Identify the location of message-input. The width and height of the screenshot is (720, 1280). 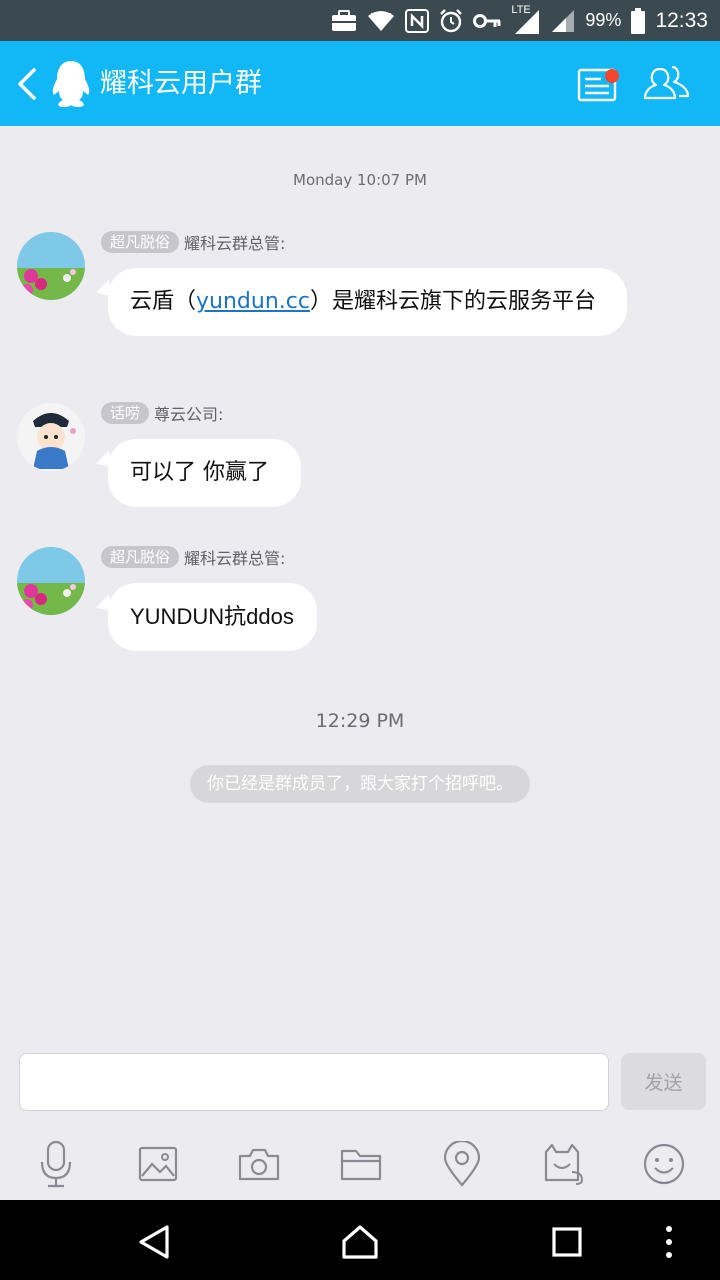
(314, 1082).